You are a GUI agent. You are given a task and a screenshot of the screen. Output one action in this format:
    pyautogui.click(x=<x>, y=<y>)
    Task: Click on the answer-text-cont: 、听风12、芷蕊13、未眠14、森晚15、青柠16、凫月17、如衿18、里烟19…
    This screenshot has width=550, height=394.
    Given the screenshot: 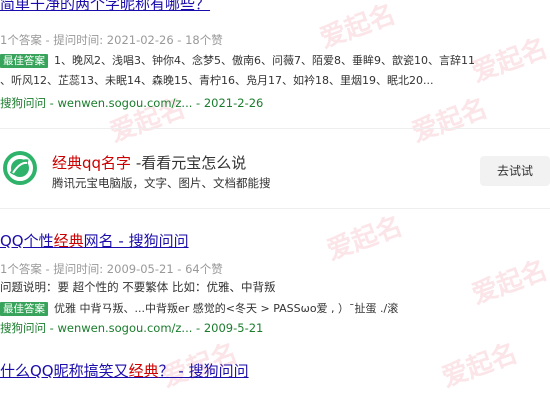 What is the action you would take?
    pyautogui.click(x=217, y=80)
    